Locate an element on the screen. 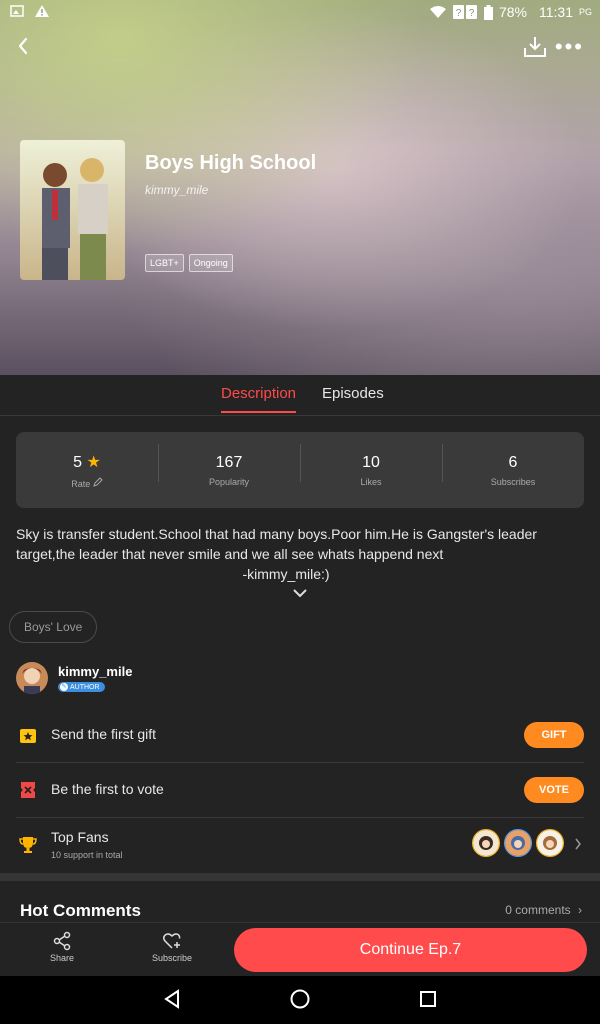 Image resolution: width=600 pixels, height=1024 pixels. author-badge-icon: ✎ is located at coordinates (64, 687).